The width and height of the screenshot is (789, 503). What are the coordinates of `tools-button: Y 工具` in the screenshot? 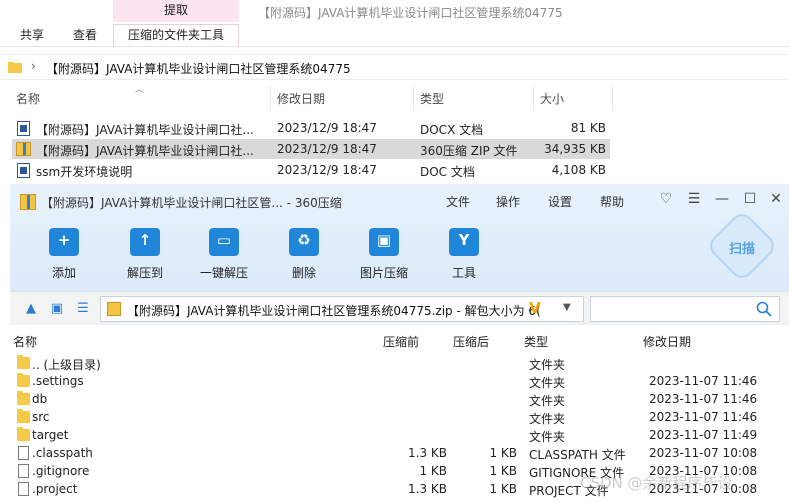 It's located at (464, 254).